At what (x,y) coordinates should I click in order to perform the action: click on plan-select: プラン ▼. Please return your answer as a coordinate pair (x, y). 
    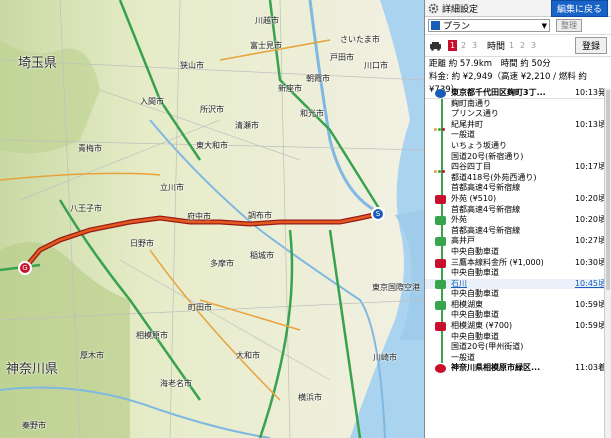
    Looking at the image, I should click on (489, 25).